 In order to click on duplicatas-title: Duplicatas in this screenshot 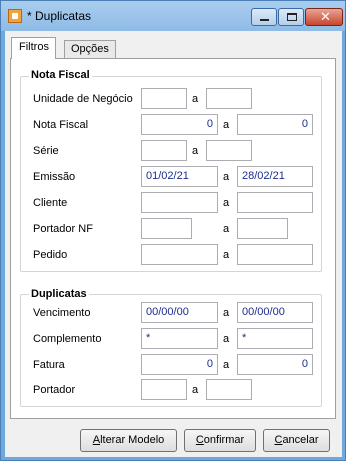, I will do `click(59, 294)`.